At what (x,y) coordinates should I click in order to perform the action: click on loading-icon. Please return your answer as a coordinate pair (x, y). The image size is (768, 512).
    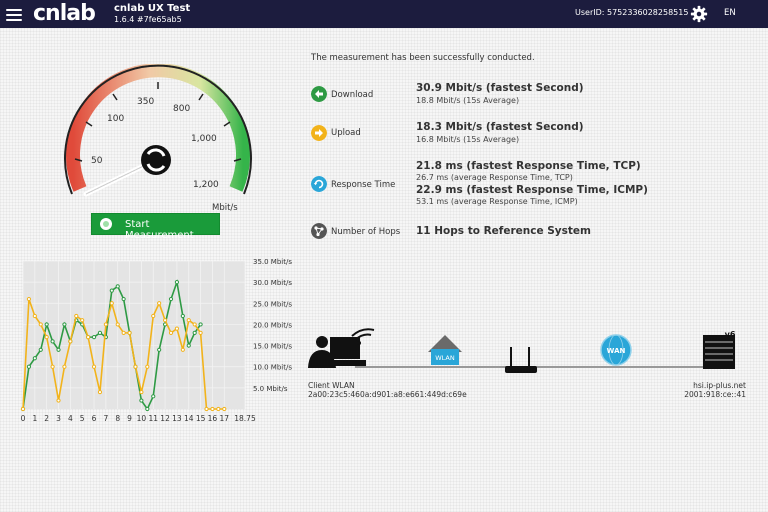
    Looking at the image, I should click on (156, 160).